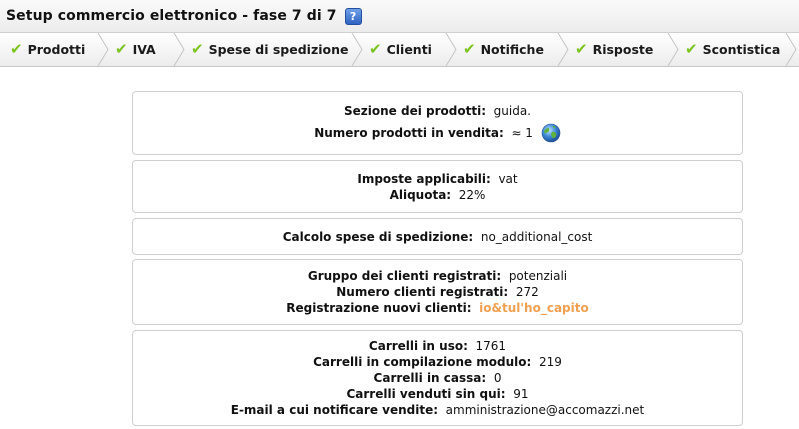  What do you see at coordinates (409, 49) in the screenshot?
I see `step-label: Clienti` at bounding box center [409, 49].